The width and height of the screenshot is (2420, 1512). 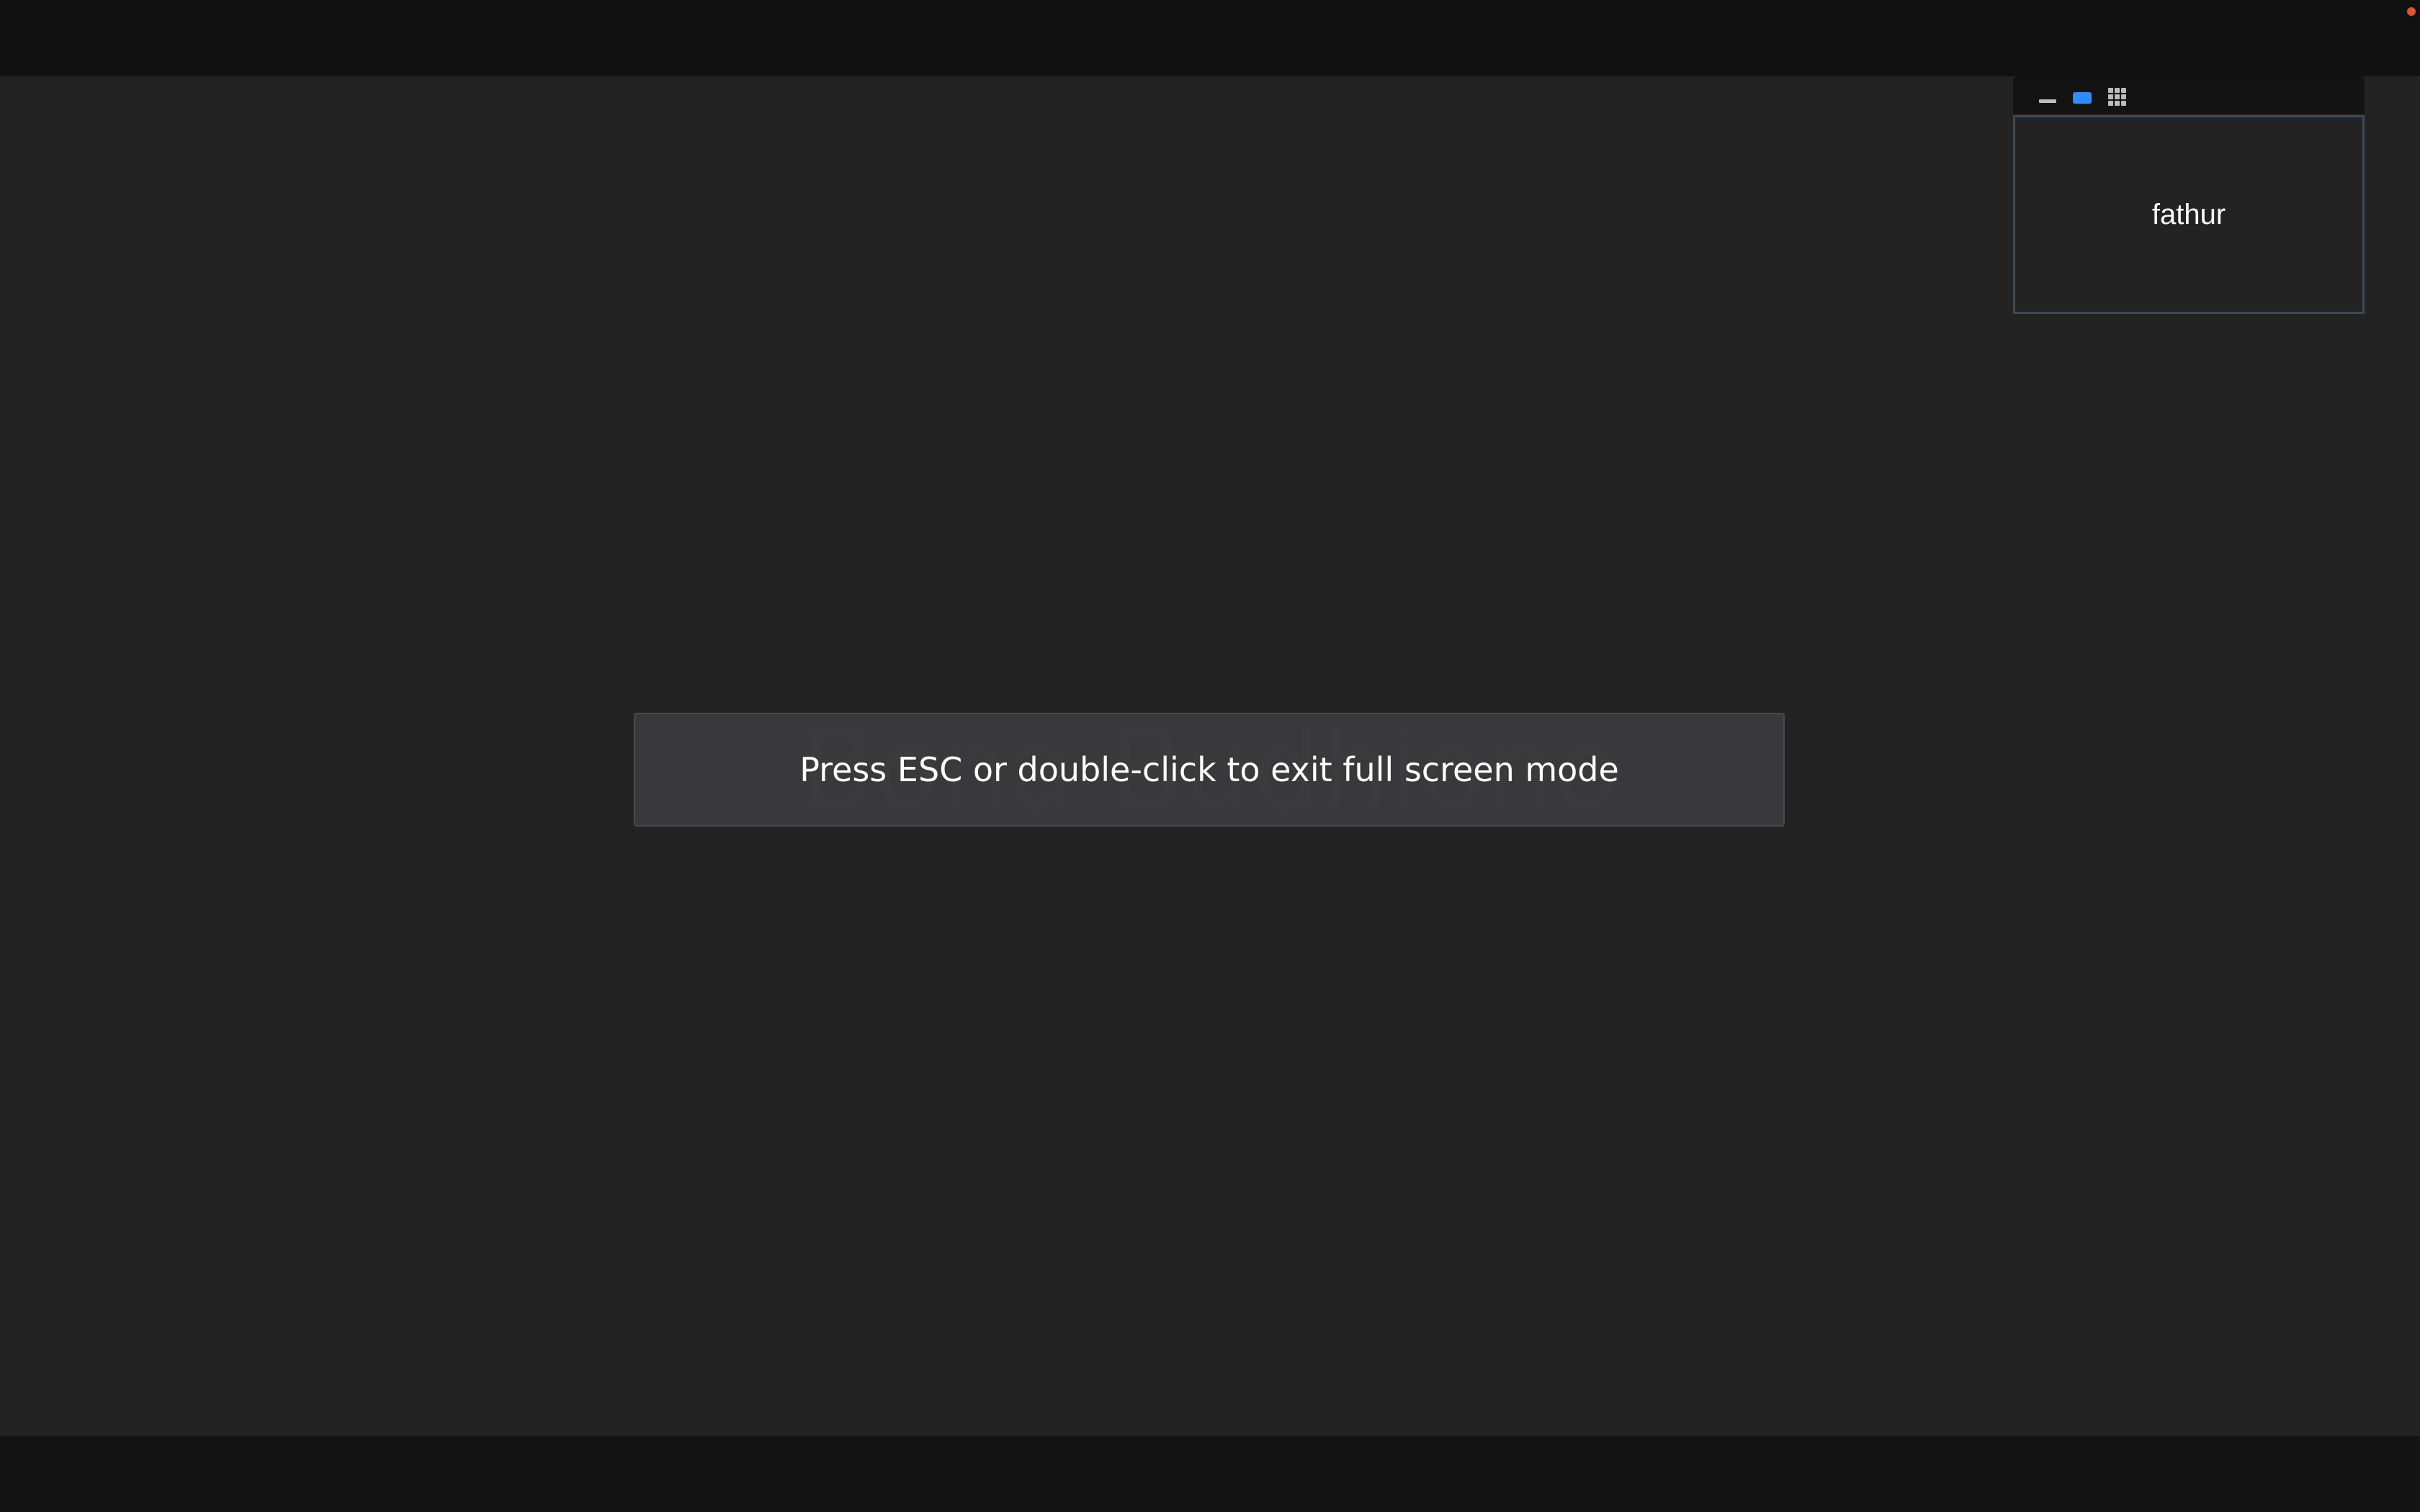 What do you see at coordinates (2047, 96) in the screenshot?
I see `minimize-button` at bounding box center [2047, 96].